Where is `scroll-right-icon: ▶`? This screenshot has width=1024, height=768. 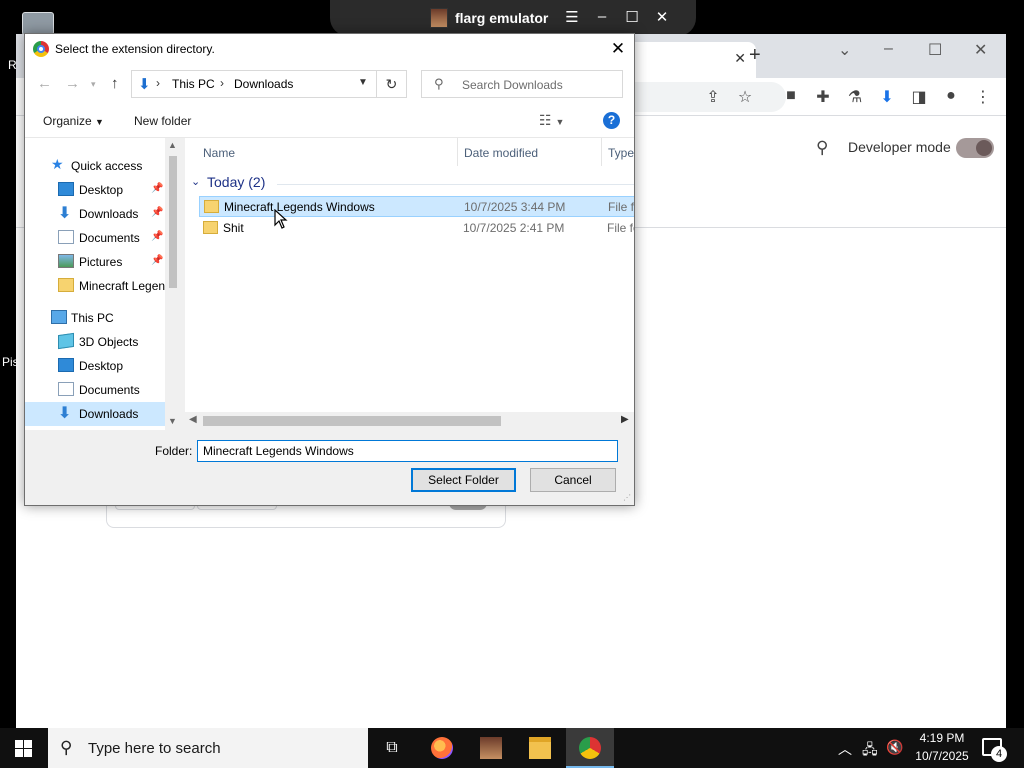 scroll-right-icon: ▶ is located at coordinates (625, 419).